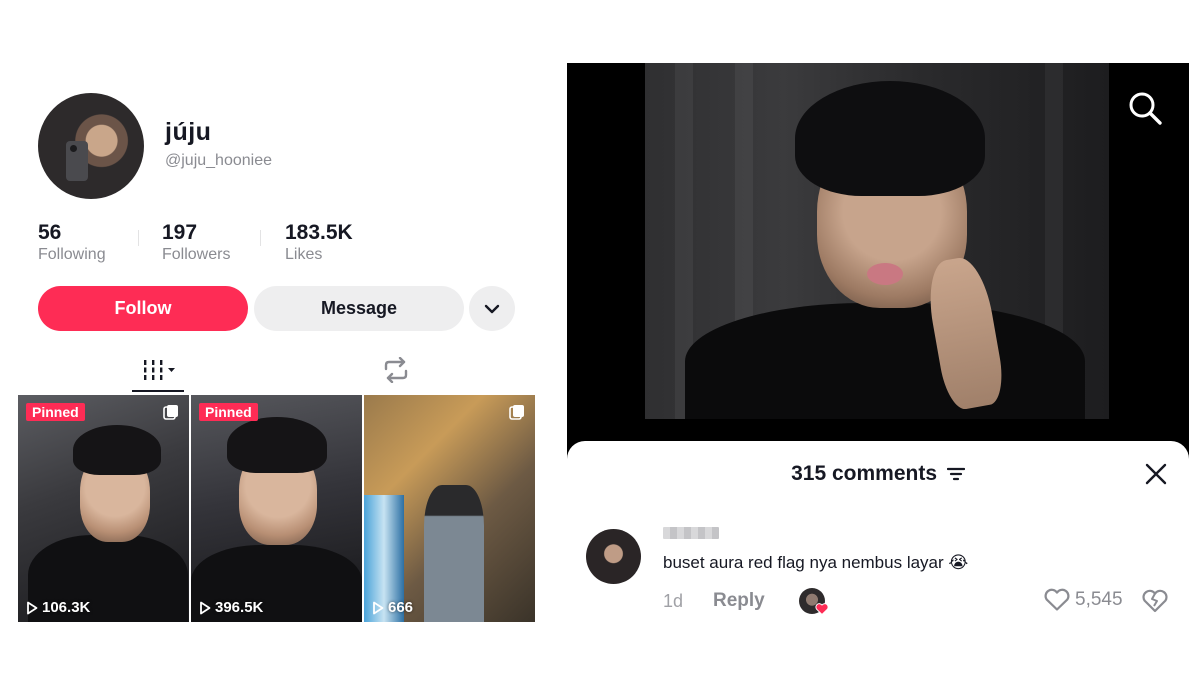 The width and height of the screenshot is (1200, 690). Describe the element at coordinates (276, 508) in the screenshot. I see `video-thumbnail: Pinned 396.5K` at that location.